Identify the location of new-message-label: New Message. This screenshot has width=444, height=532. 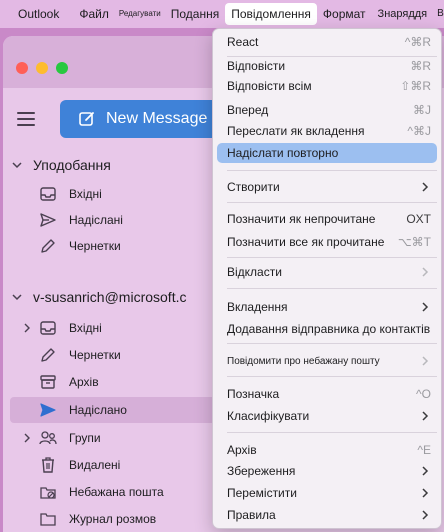
(157, 118).